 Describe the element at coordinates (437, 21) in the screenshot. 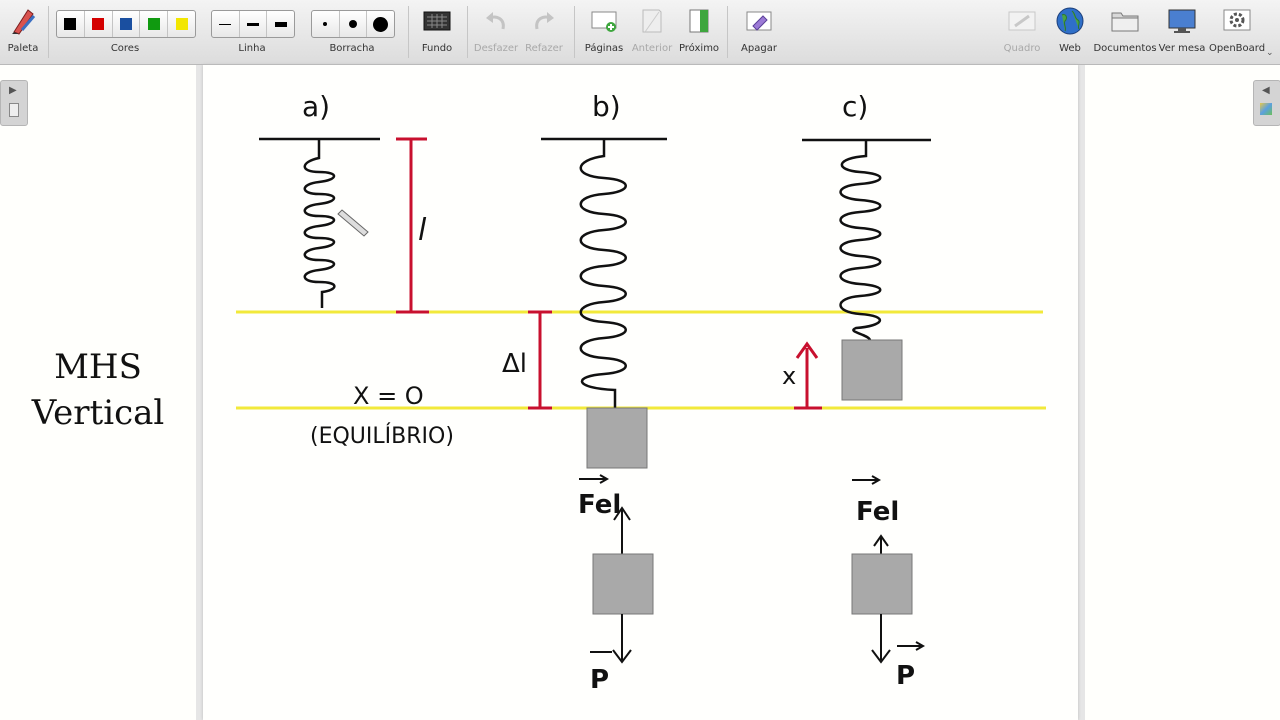

I see `background-icon` at that location.